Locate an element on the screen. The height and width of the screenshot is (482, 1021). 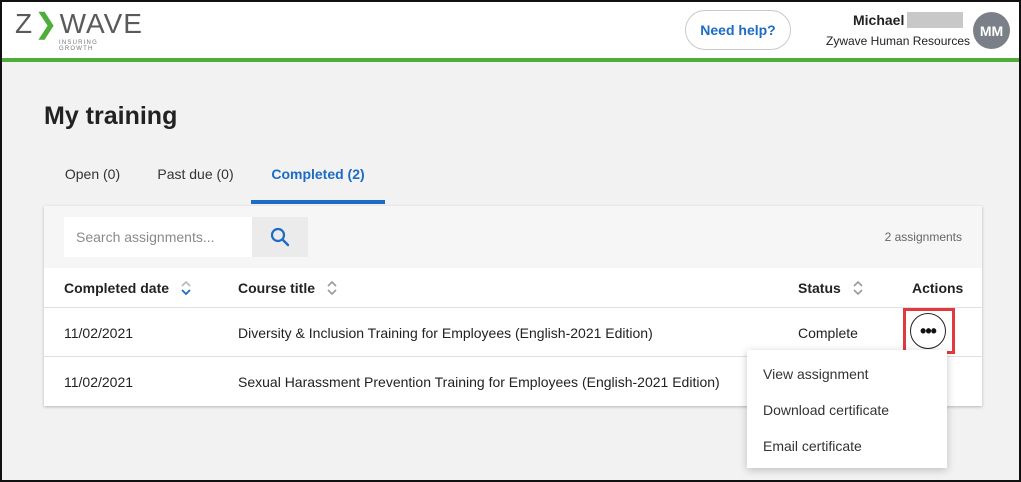
logo-letter-z: Z is located at coordinates (24, 23).